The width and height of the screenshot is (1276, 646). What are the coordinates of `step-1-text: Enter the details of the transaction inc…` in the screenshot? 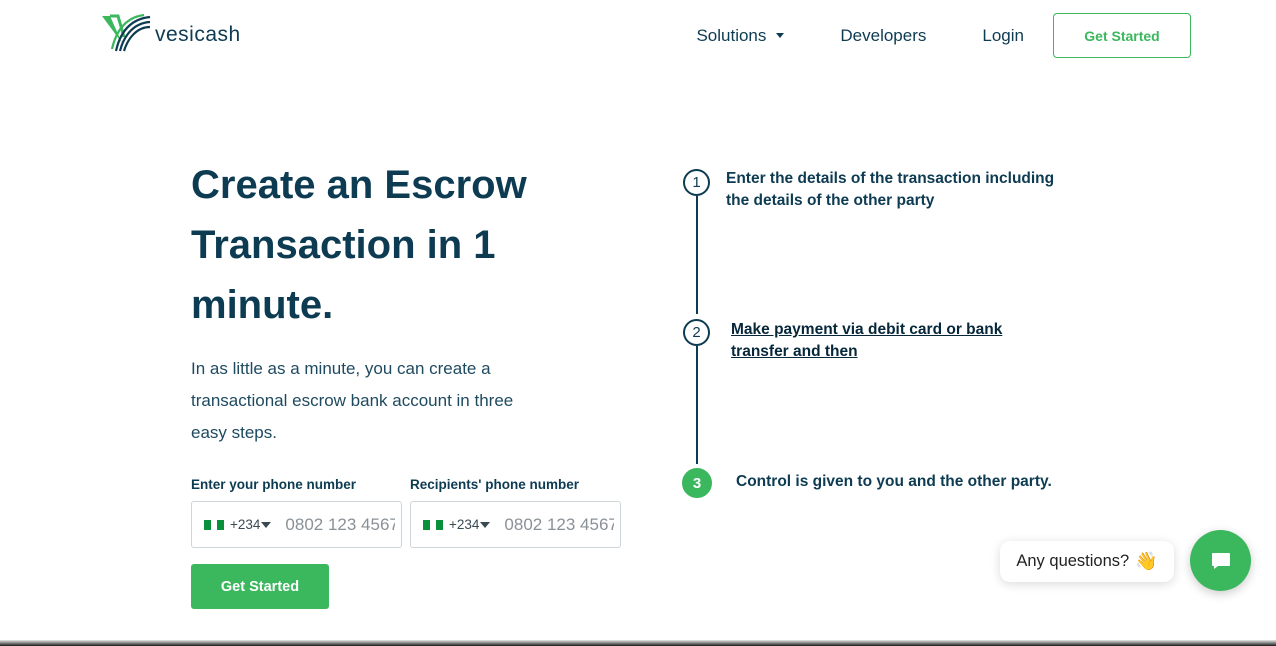 It's located at (890, 189).